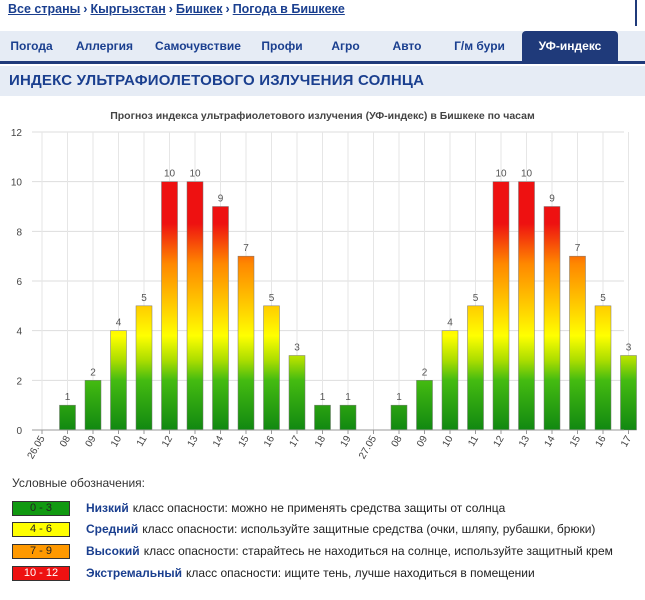 The height and width of the screenshot is (600, 645). I want to click on legend-swatch-extreme: 10 - 12, so click(41, 573).